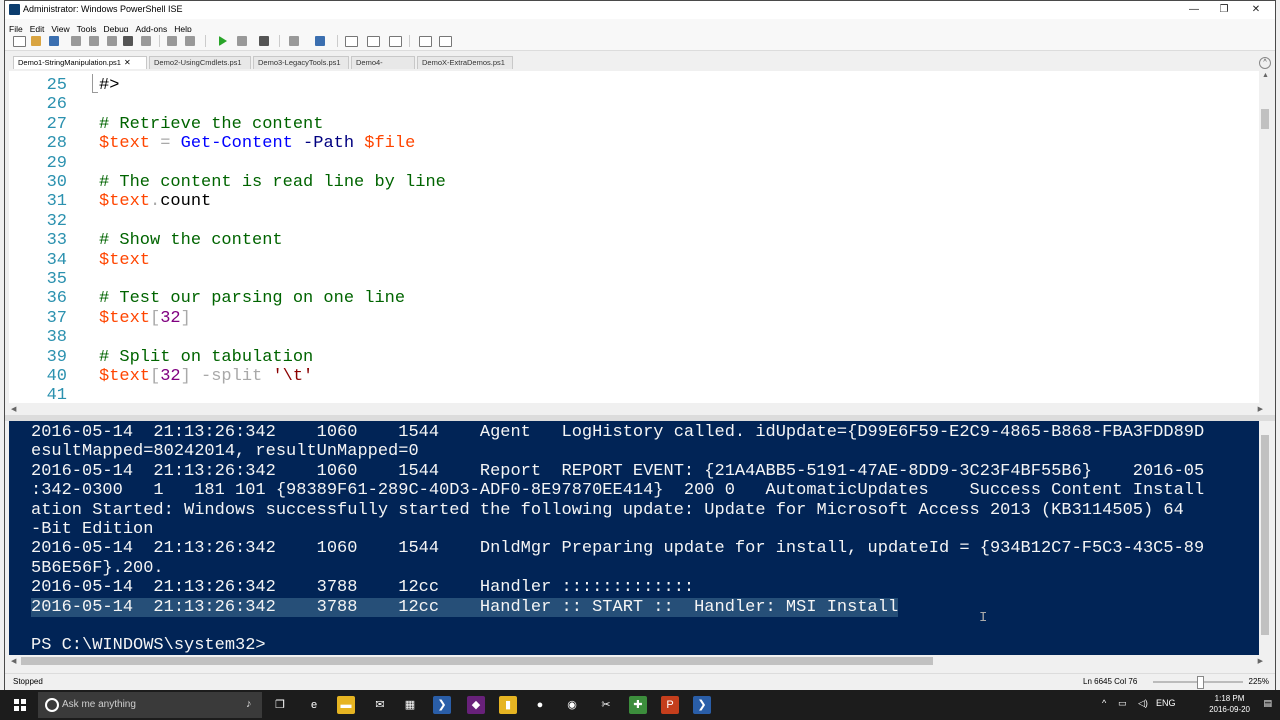  What do you see at coordinates (301, 62) in the screenshot?
I see `tab-demo3: Demo3-LegacyTools.ps1` at bounding box center [301, 62].